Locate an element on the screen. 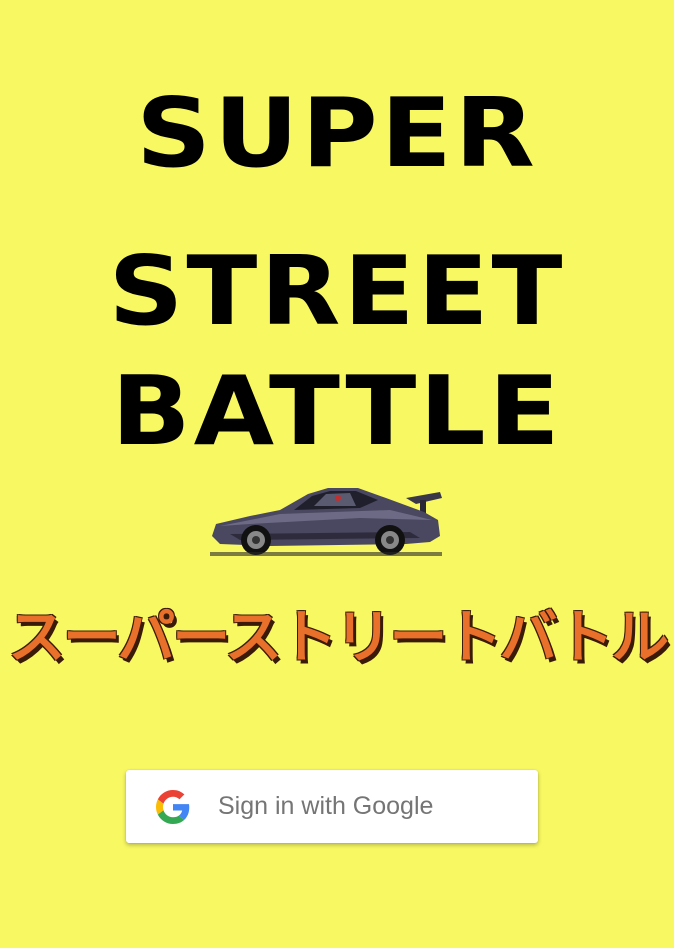 The width and height of the screenshot is (674, 948). sports-car-icon is located at coordinates (326, 522).